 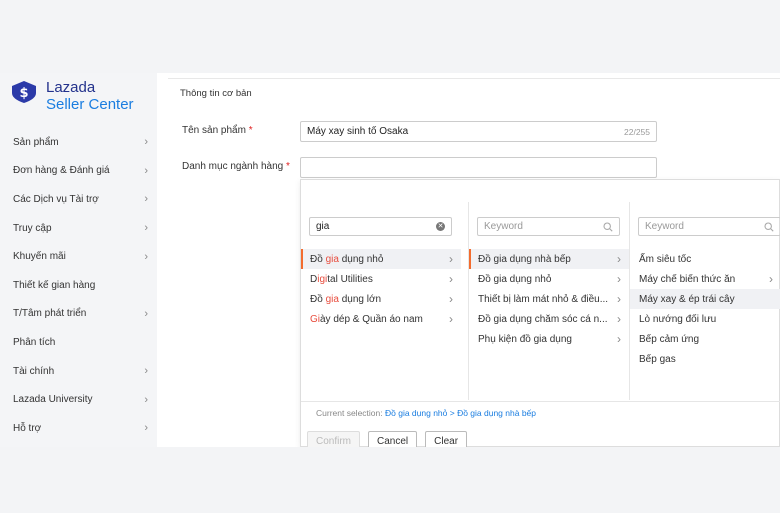 I want to click on char-counter: 22/255, so click(x=637, y=132).